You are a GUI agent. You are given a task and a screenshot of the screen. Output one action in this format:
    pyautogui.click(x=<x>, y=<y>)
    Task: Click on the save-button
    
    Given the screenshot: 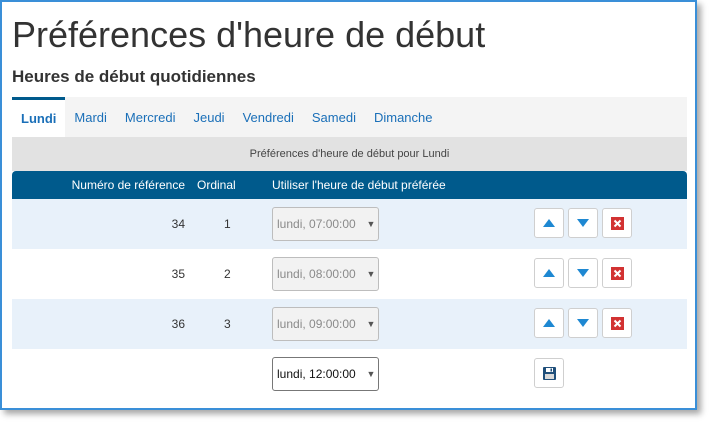 What is the action you would take?
    pyautogui.click(x=549, y=373)
    